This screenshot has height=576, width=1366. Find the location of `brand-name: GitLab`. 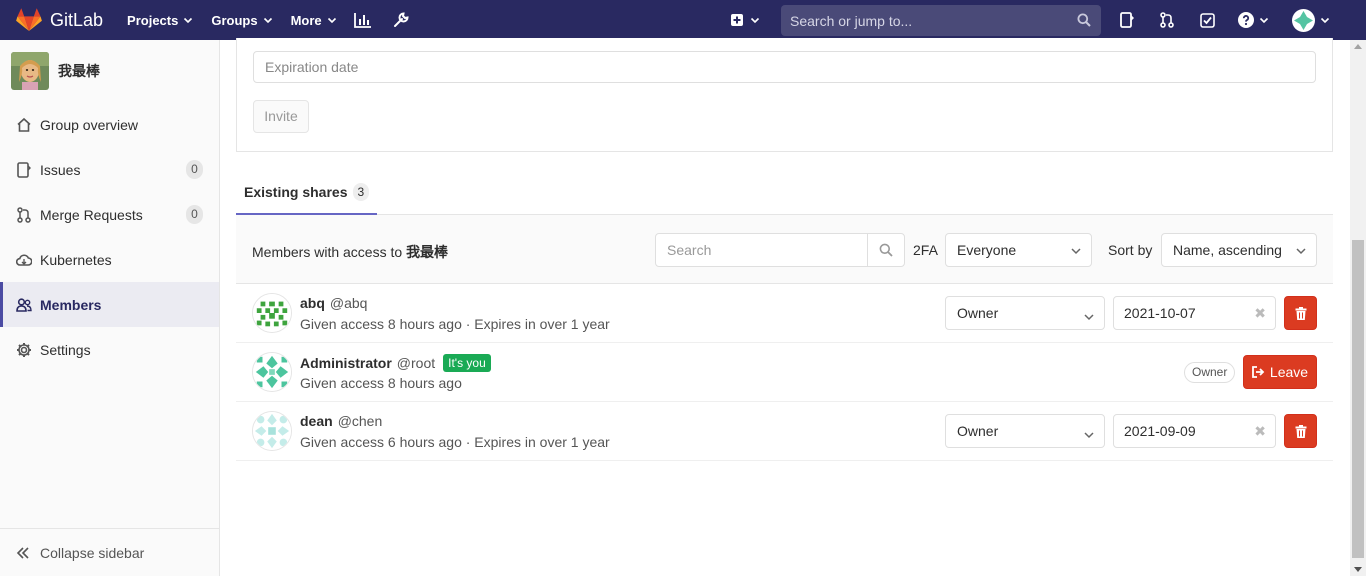

brand-name: GitLab is located at coordinates (77, 19).